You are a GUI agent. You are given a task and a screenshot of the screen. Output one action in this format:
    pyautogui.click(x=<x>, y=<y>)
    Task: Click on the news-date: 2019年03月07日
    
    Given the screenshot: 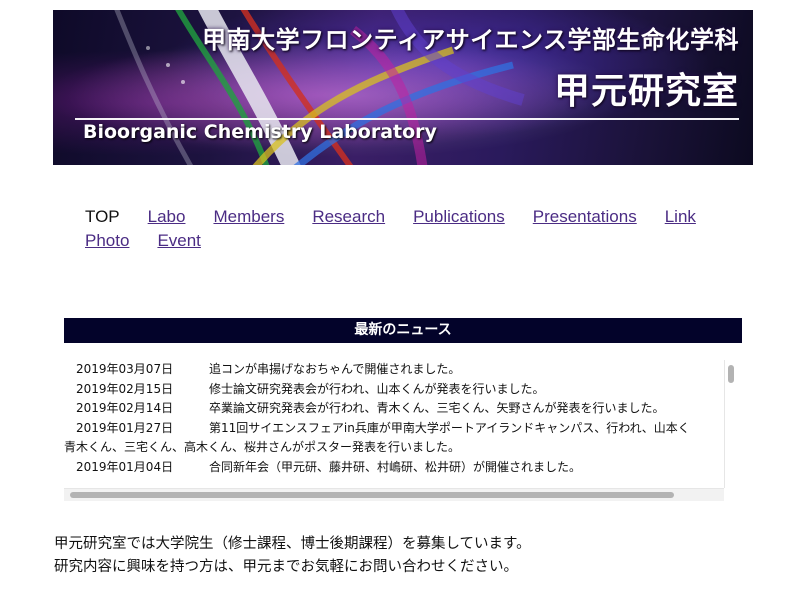 What is the action you would take?
    pyautogui.click(x=125, y=369)
    